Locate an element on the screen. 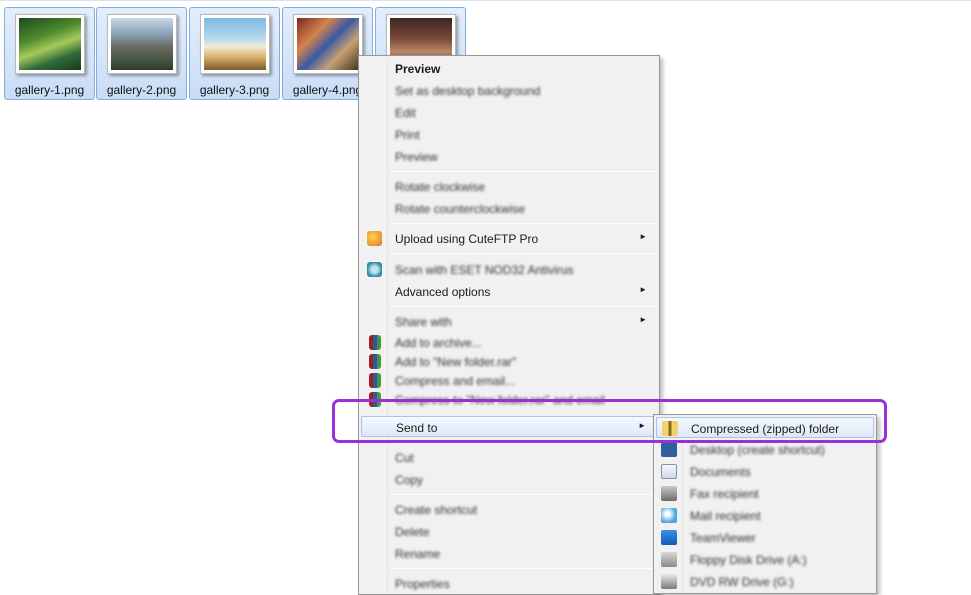 Image resolution: width=971 pixels, height=595 pixels. mail-icon is located at coordinates (669, 515).